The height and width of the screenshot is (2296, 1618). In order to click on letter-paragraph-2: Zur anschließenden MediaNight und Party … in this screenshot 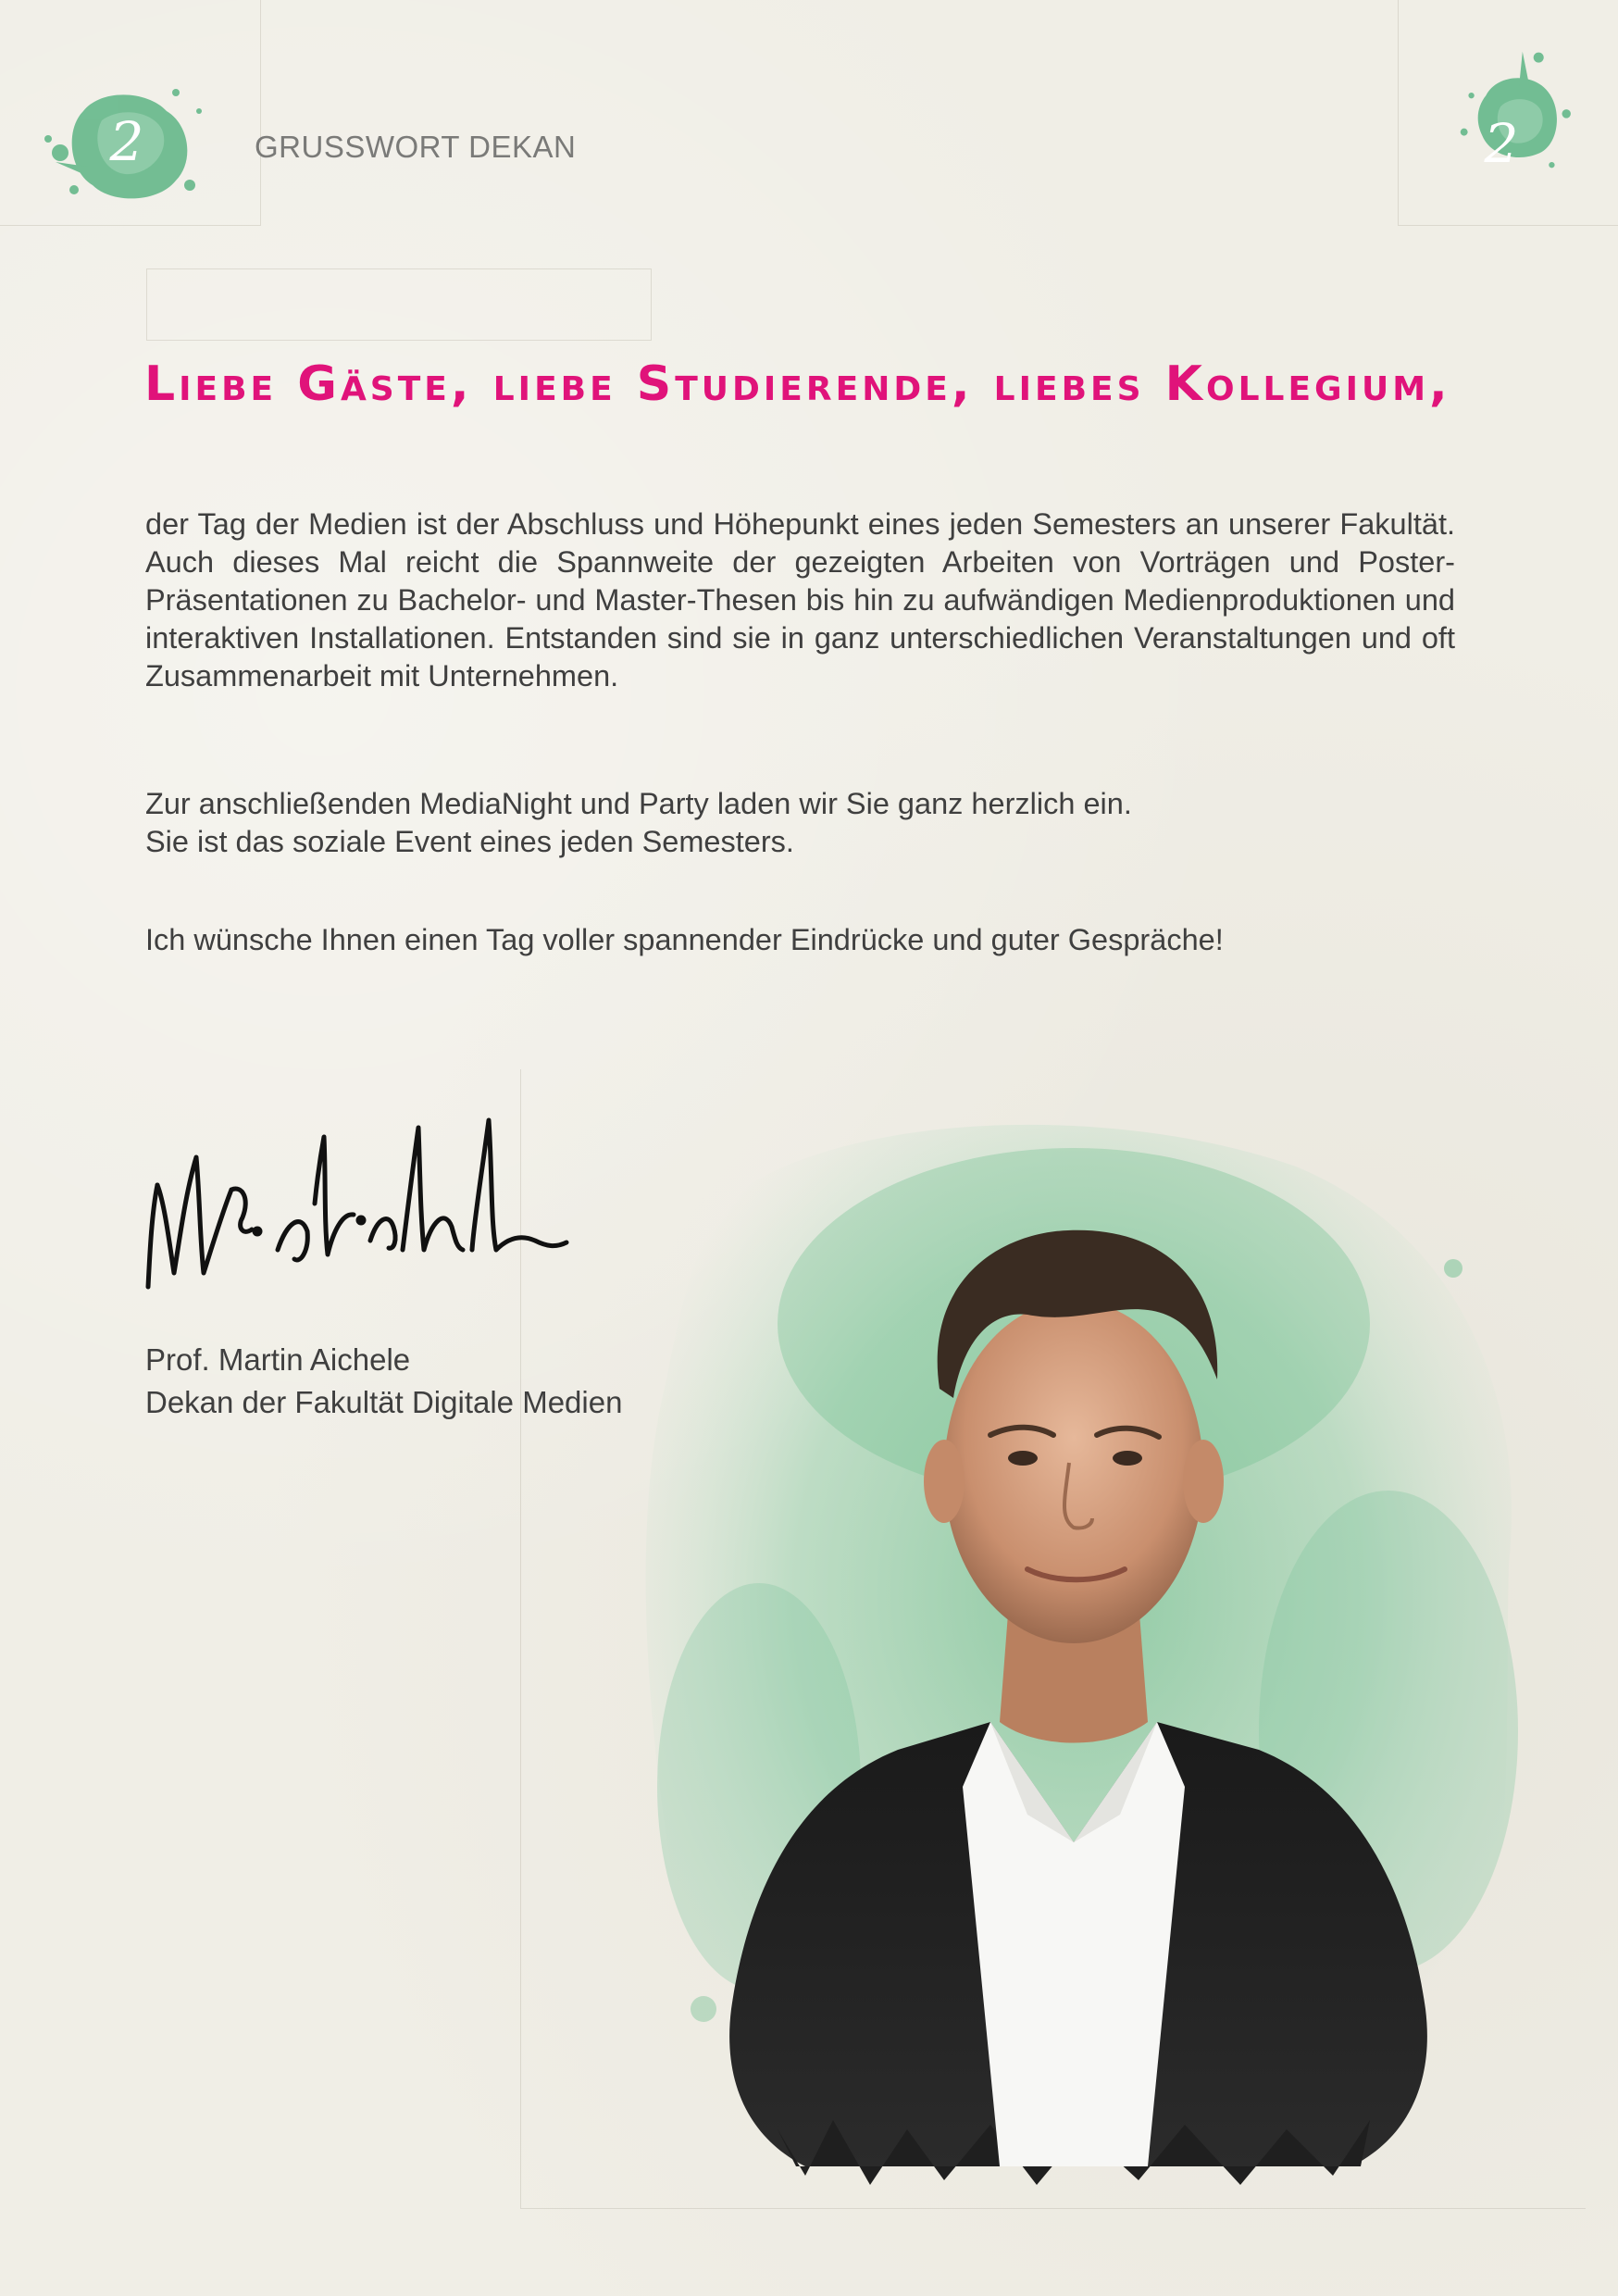, I will do `click(638, 822)`.